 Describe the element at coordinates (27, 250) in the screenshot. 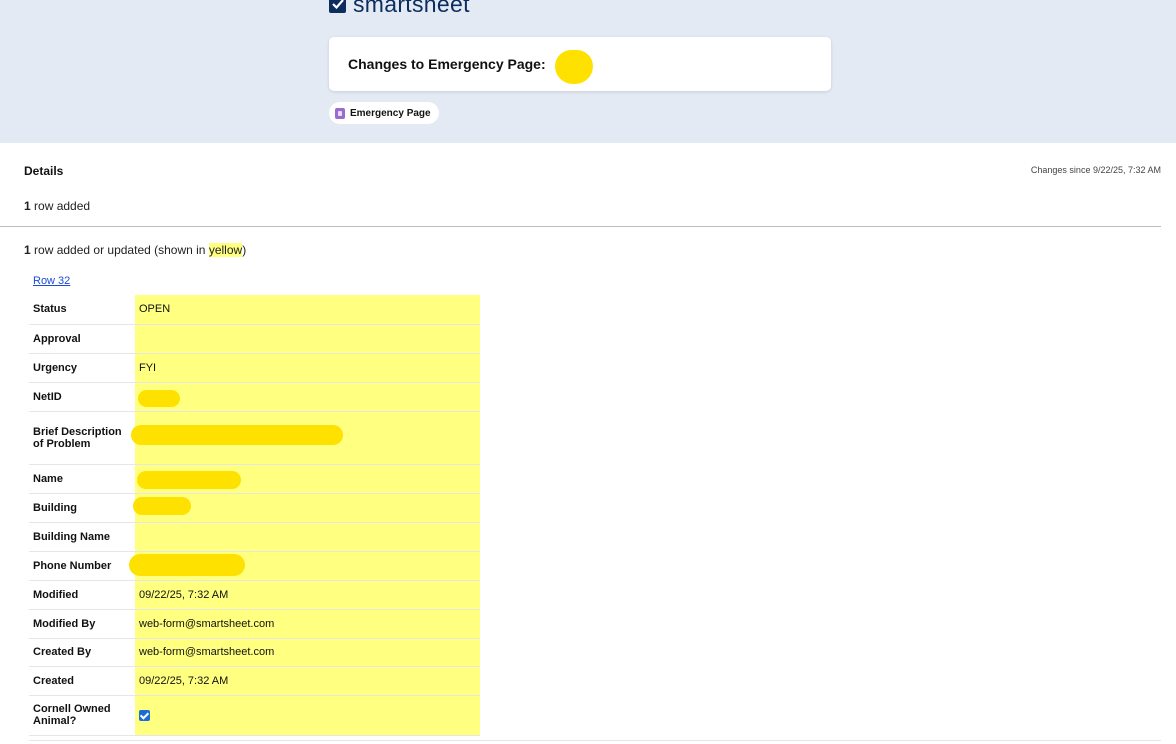

I see `updated-count: 1` at that location.